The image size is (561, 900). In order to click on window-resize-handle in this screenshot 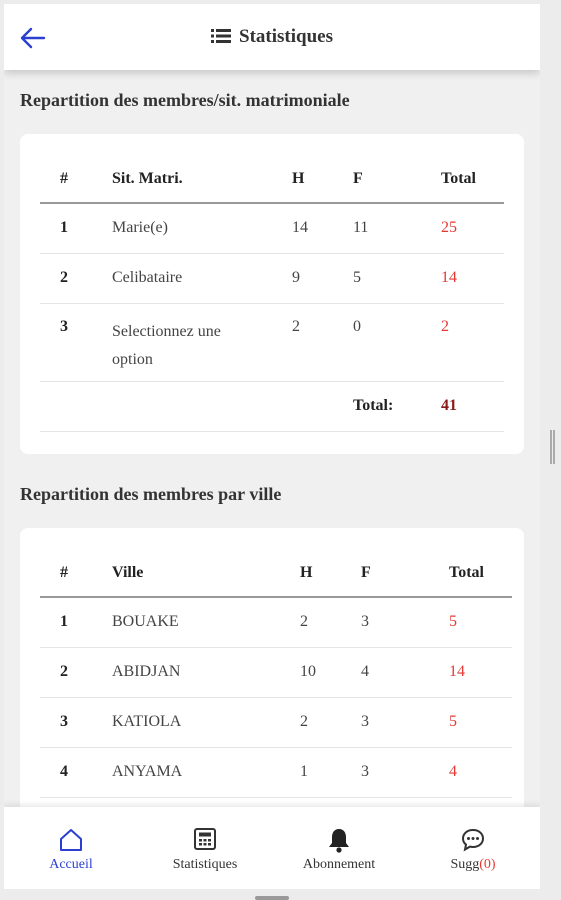, I will do `click(272, 898)`.